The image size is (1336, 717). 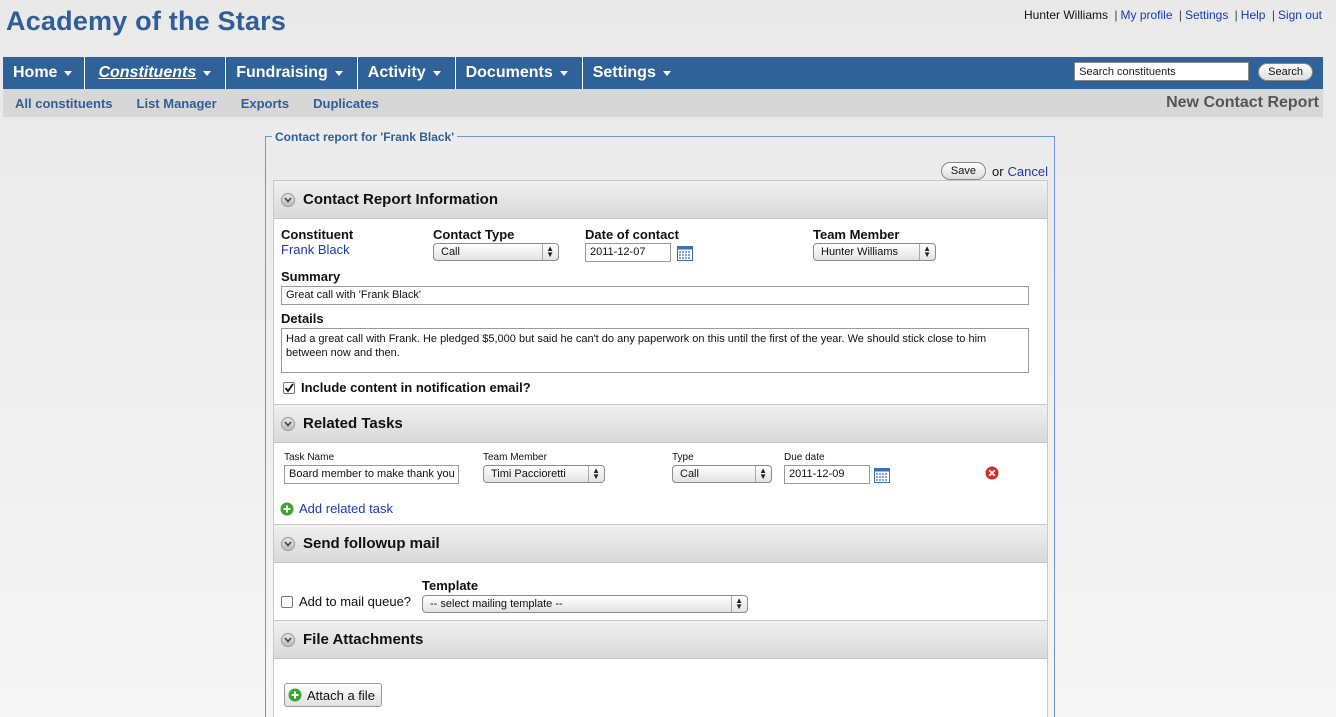 What do you see at coordinates (396, 72) in the screenshot?
I see `nav-activity-label: Activity` at bounding box center [396, 72].